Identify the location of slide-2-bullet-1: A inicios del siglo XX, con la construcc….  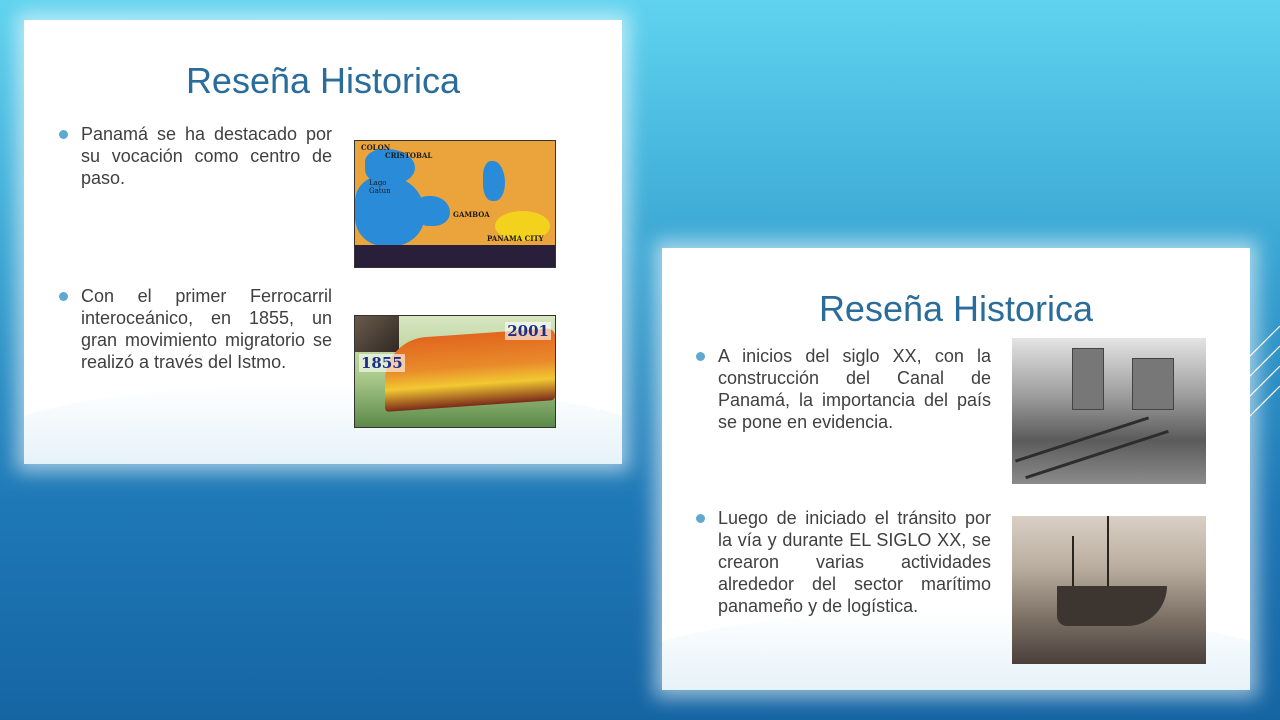
(843, 389).